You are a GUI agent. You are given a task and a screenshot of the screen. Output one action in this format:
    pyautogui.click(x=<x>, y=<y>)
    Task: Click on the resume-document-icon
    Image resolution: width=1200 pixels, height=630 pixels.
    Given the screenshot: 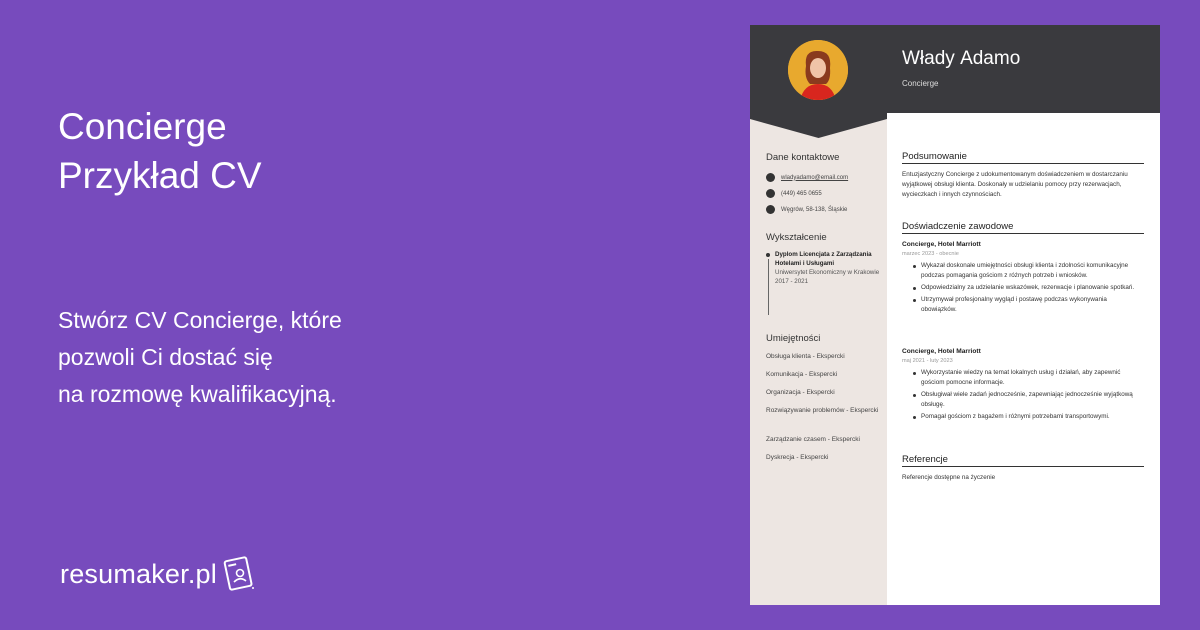 What is the action you would take?
    pyautogui.click(x=238, y=573)
    